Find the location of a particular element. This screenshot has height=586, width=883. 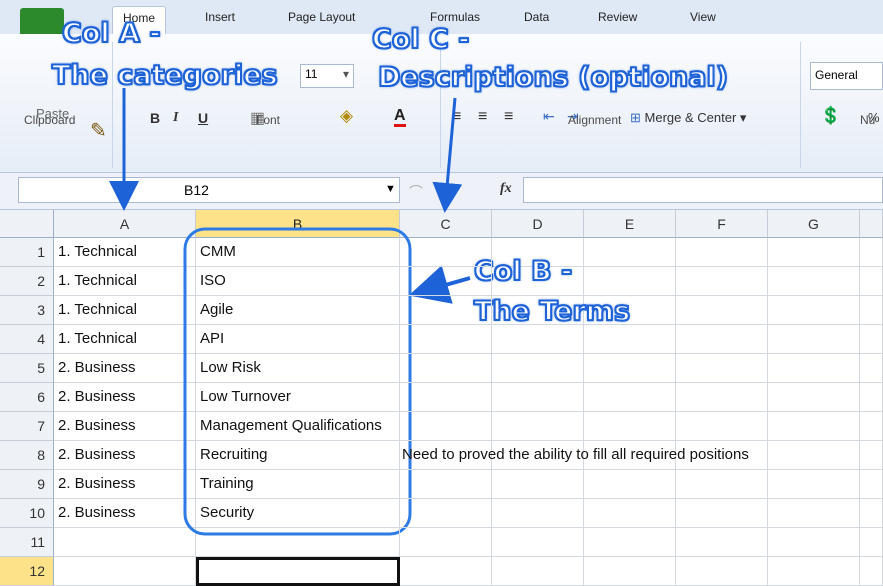

column-header-c: C is located at coordinates (446, 224).